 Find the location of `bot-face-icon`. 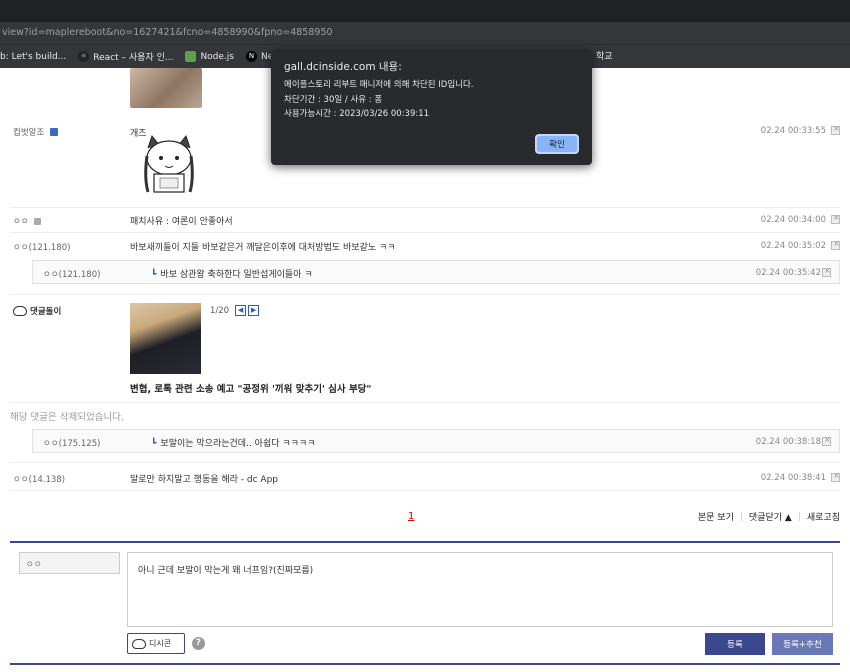

bot-face-icon is located at coordinates (20, 311).